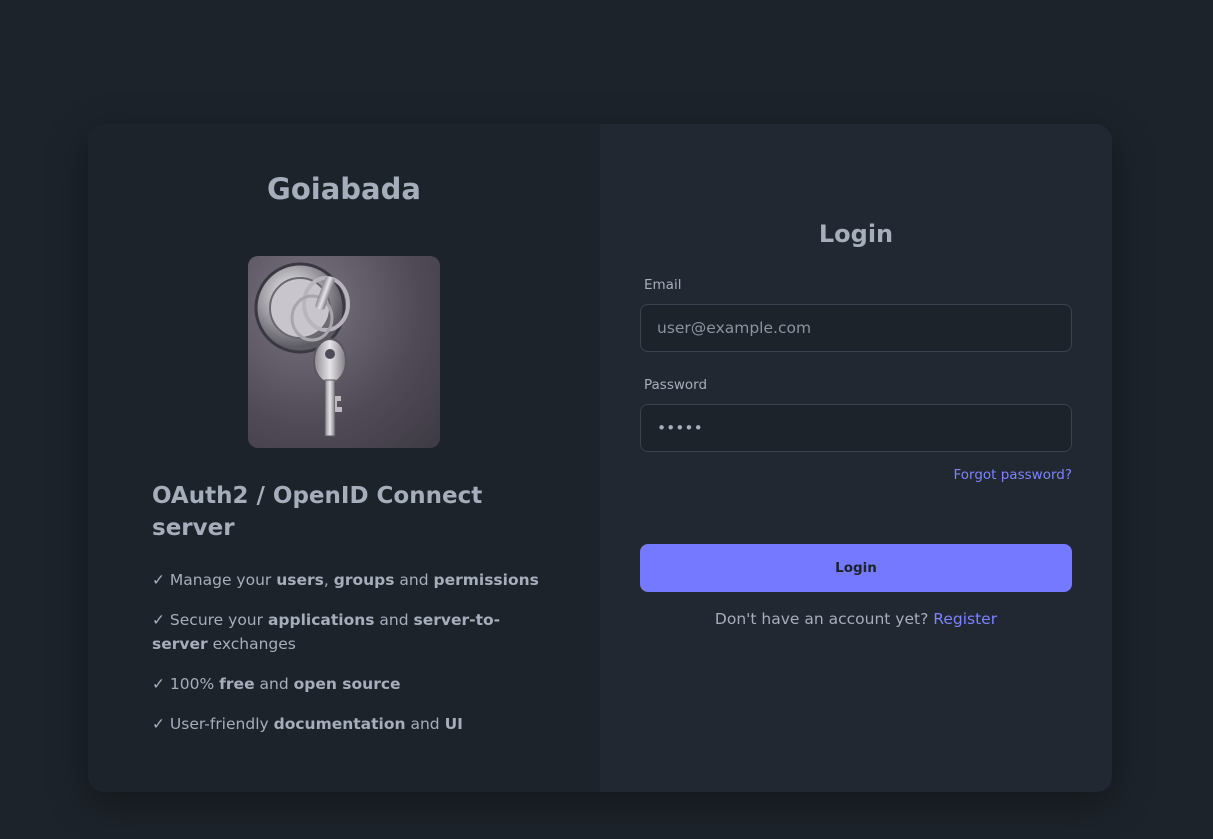 Image resolution: width=1213 pixels, height=839 pixels. I want to click on key-lock-image, so click(344, 352).